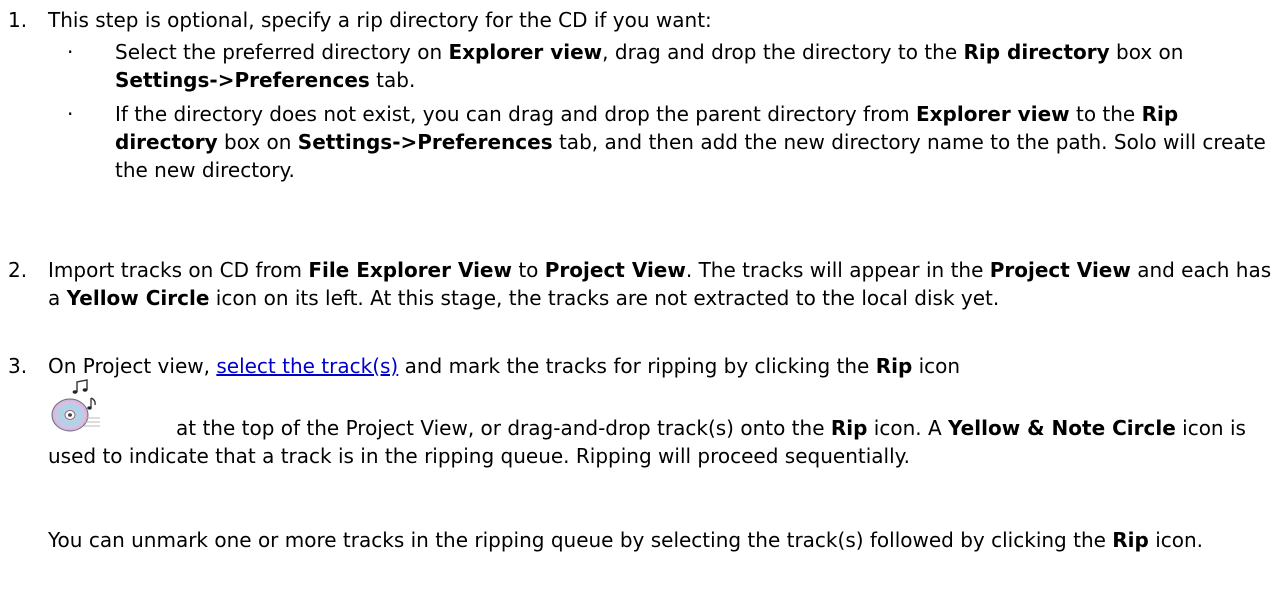 The image size is (1286, 603). I want to click on step-number: 1., so click(18, 20).